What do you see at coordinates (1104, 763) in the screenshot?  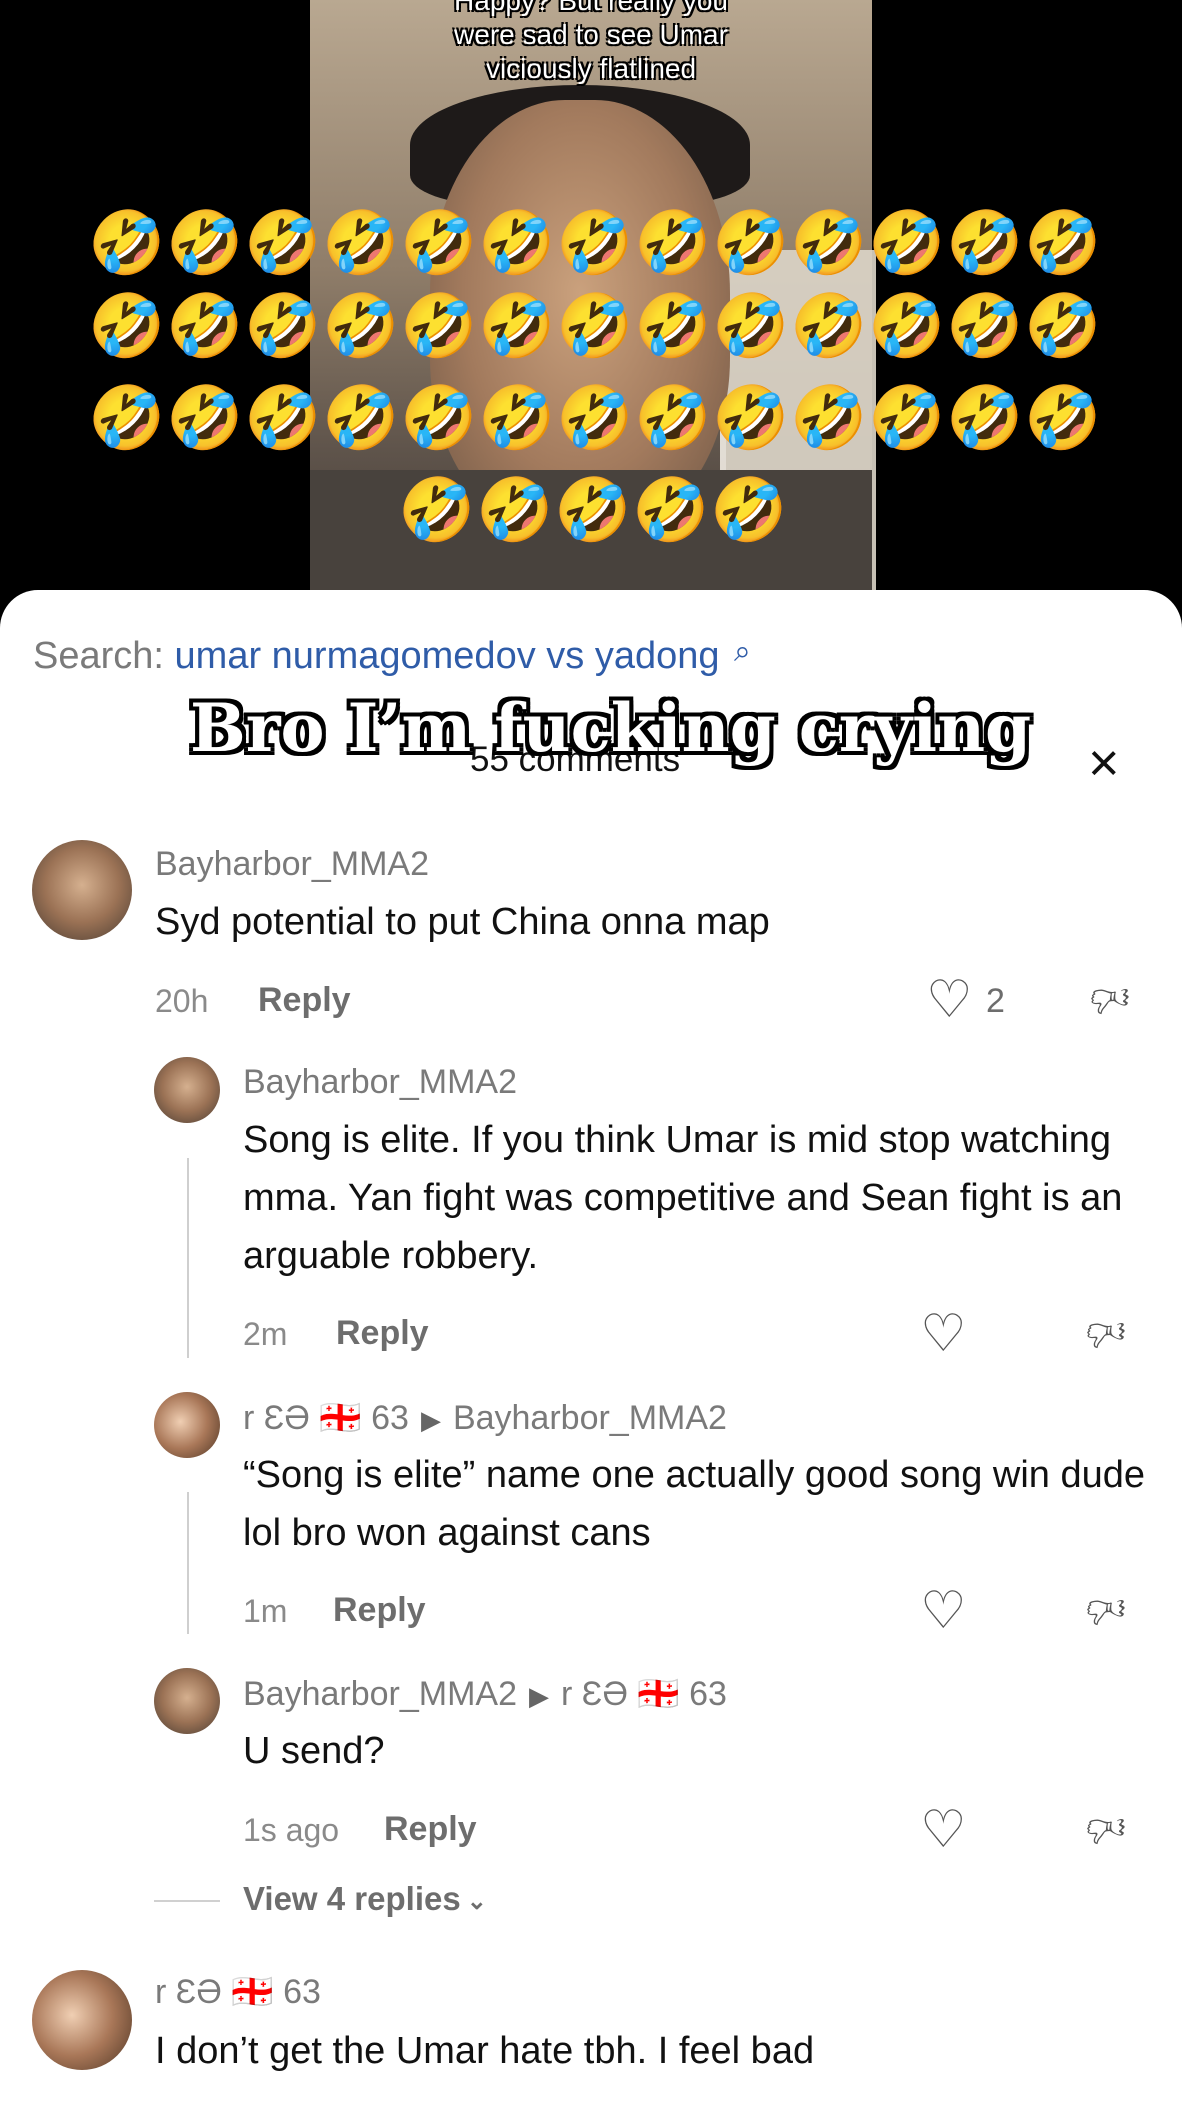 I see `close-icon: ×` at bounding box center [1104, 763].